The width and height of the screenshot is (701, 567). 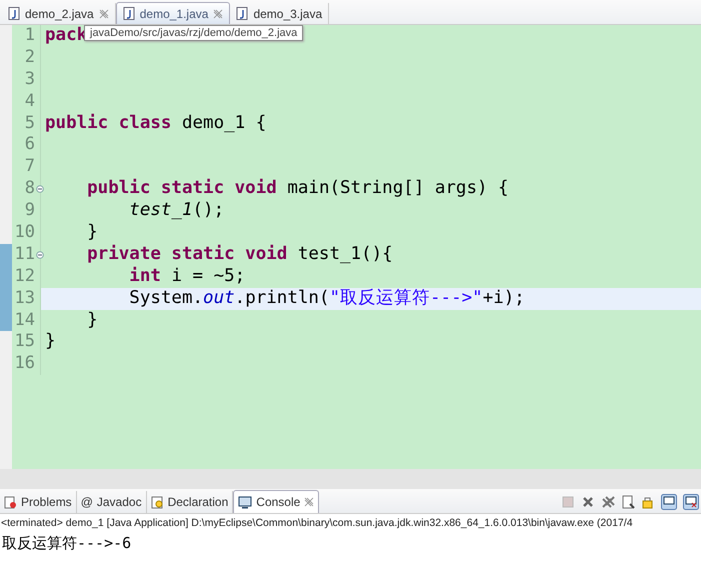 I want to click on console-output: 取反运算符--->-6, so click(x=67, y=543).